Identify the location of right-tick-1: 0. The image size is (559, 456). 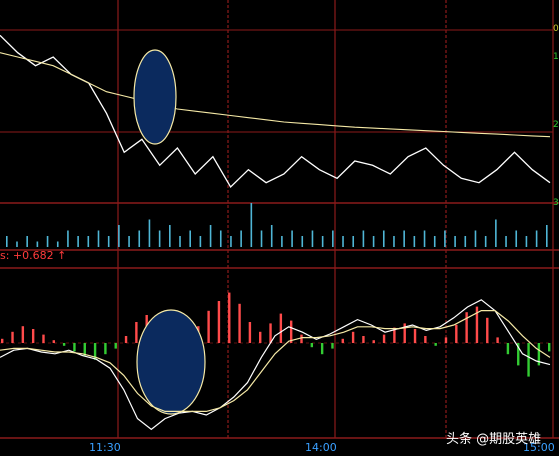
(556, 29).